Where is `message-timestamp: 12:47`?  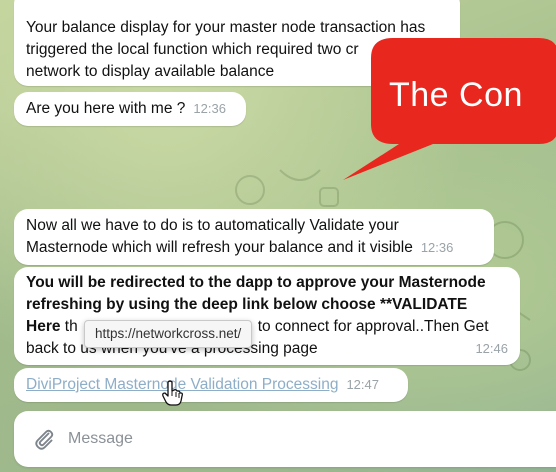
message-timestamp: 12:47 is located at coordinates (362, 384).